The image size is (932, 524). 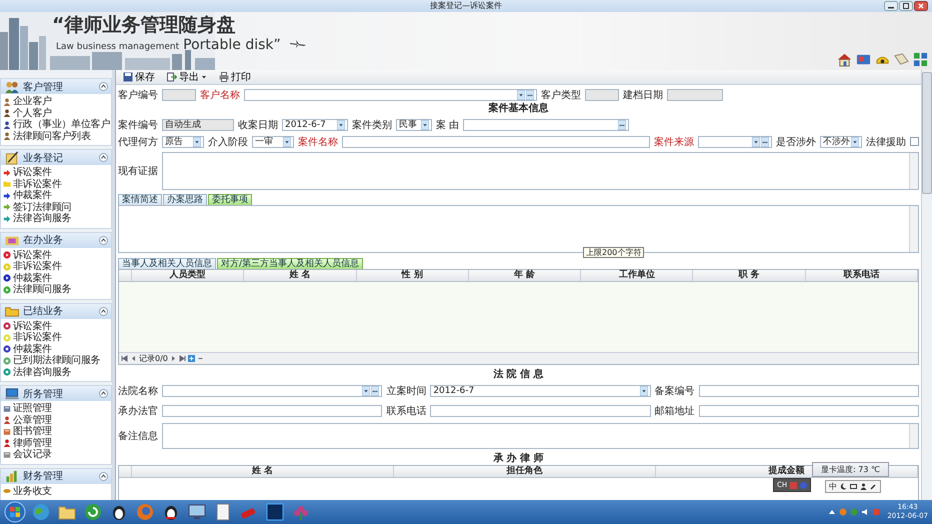 I want to click on first-page-icon, so click(x=124, y=358).